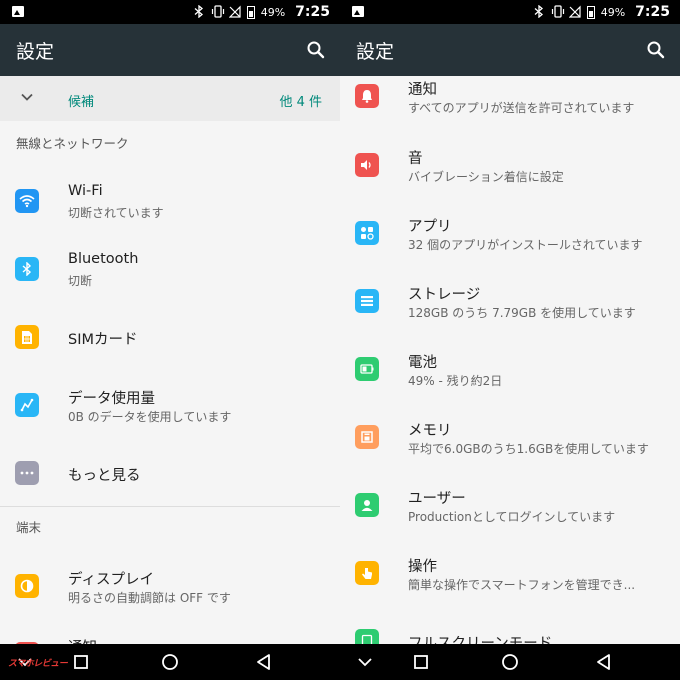 The width and height of the screenshot is (680, 680). Describe the element at coordinates (170, 506) in the screenshot. I see `section-divider` at that location.